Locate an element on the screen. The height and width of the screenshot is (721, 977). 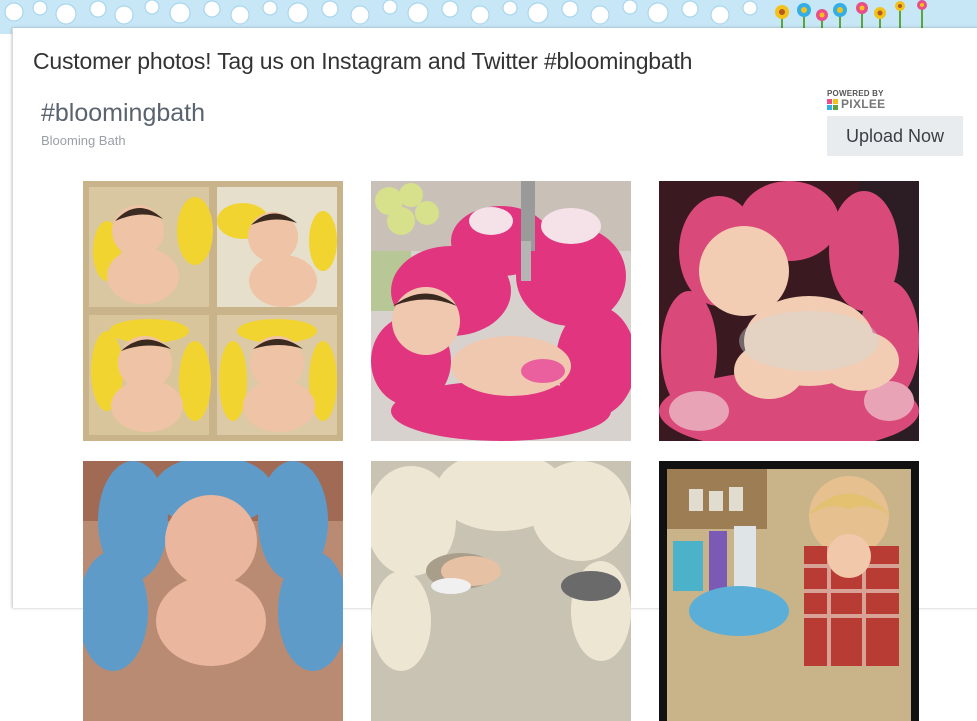
toddler-sink-photo-icon is located at coordinates (789, 591).